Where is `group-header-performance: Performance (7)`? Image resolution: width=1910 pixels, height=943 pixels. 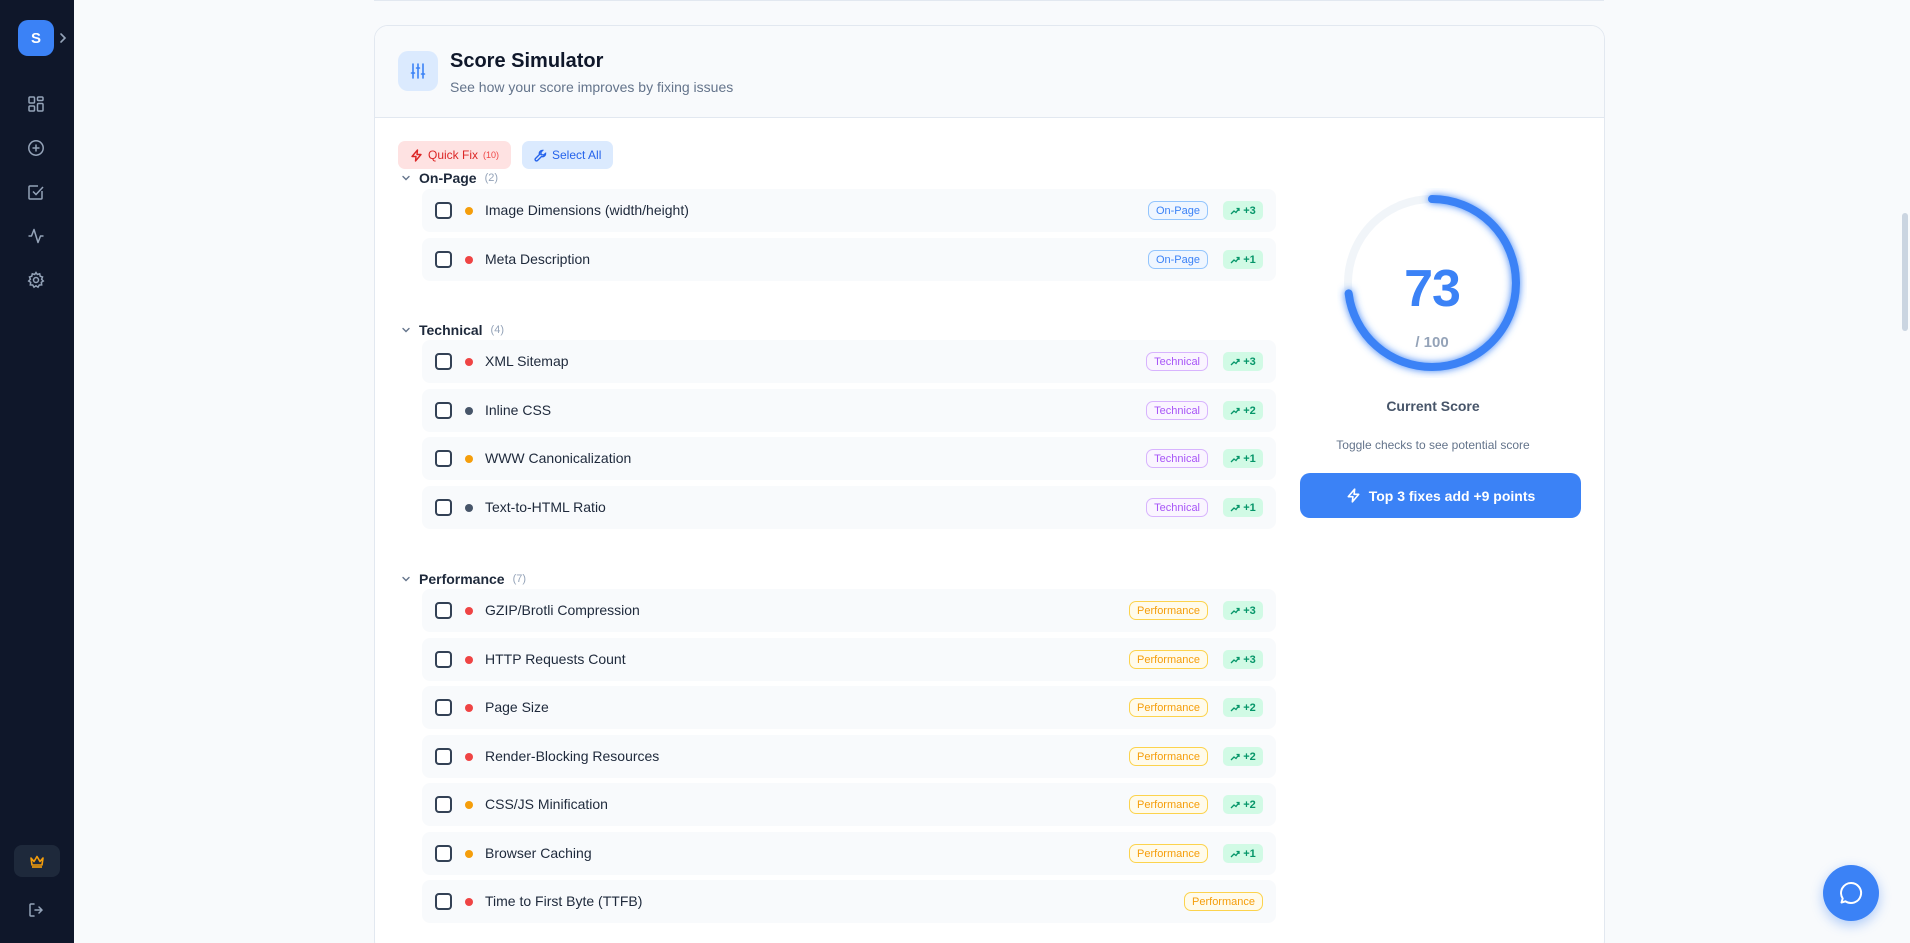 group-header-performance: Performance (7) is located at coordinates (463, 579).